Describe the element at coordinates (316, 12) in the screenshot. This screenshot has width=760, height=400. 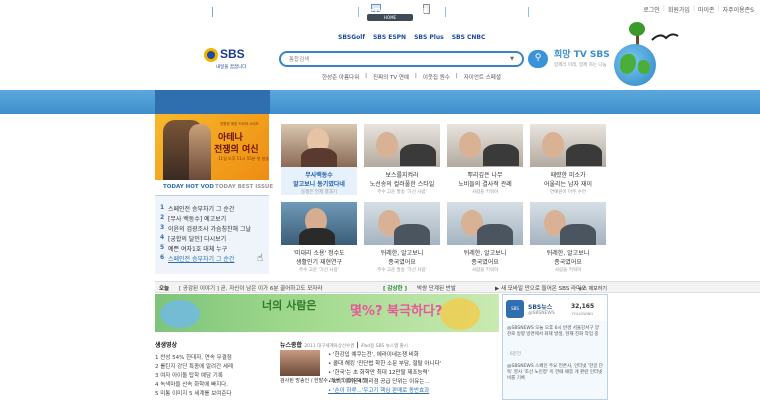
I see `nav-radio: 라디오` at that location.